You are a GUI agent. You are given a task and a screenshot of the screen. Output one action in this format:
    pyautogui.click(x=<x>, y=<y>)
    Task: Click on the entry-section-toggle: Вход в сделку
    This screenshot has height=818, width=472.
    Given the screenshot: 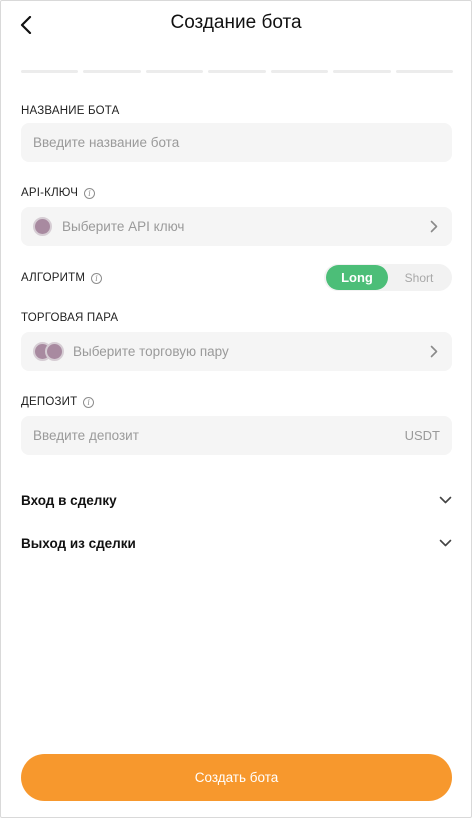 What is the action you would take?
    pyautogui.click(x=236, y=500)
    